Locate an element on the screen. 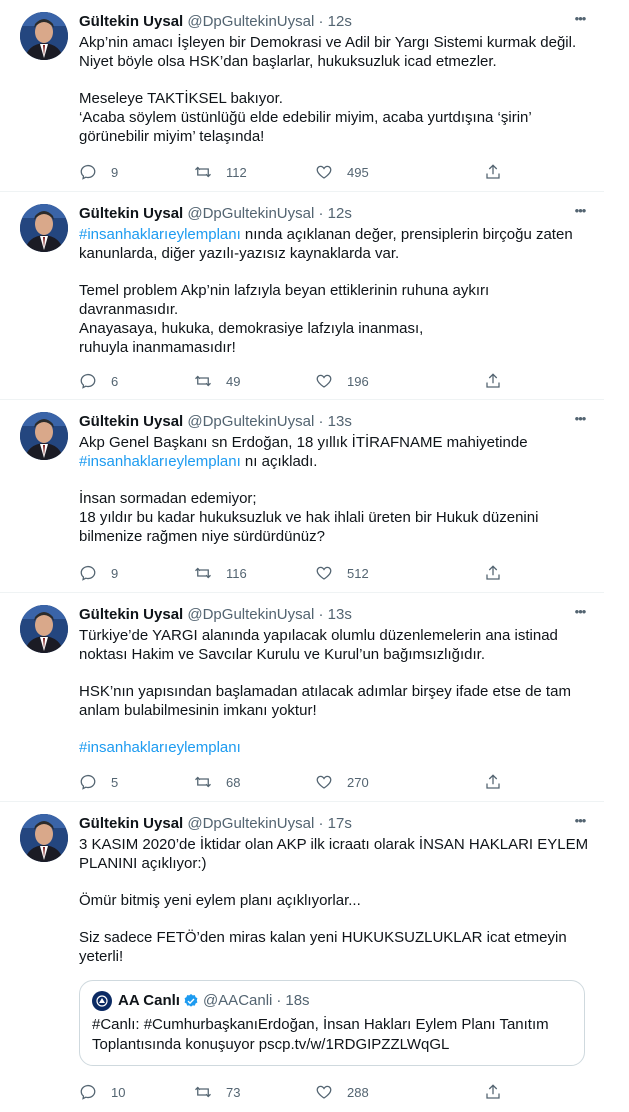  reply-button: 6 is located at coordinates (98, 381).